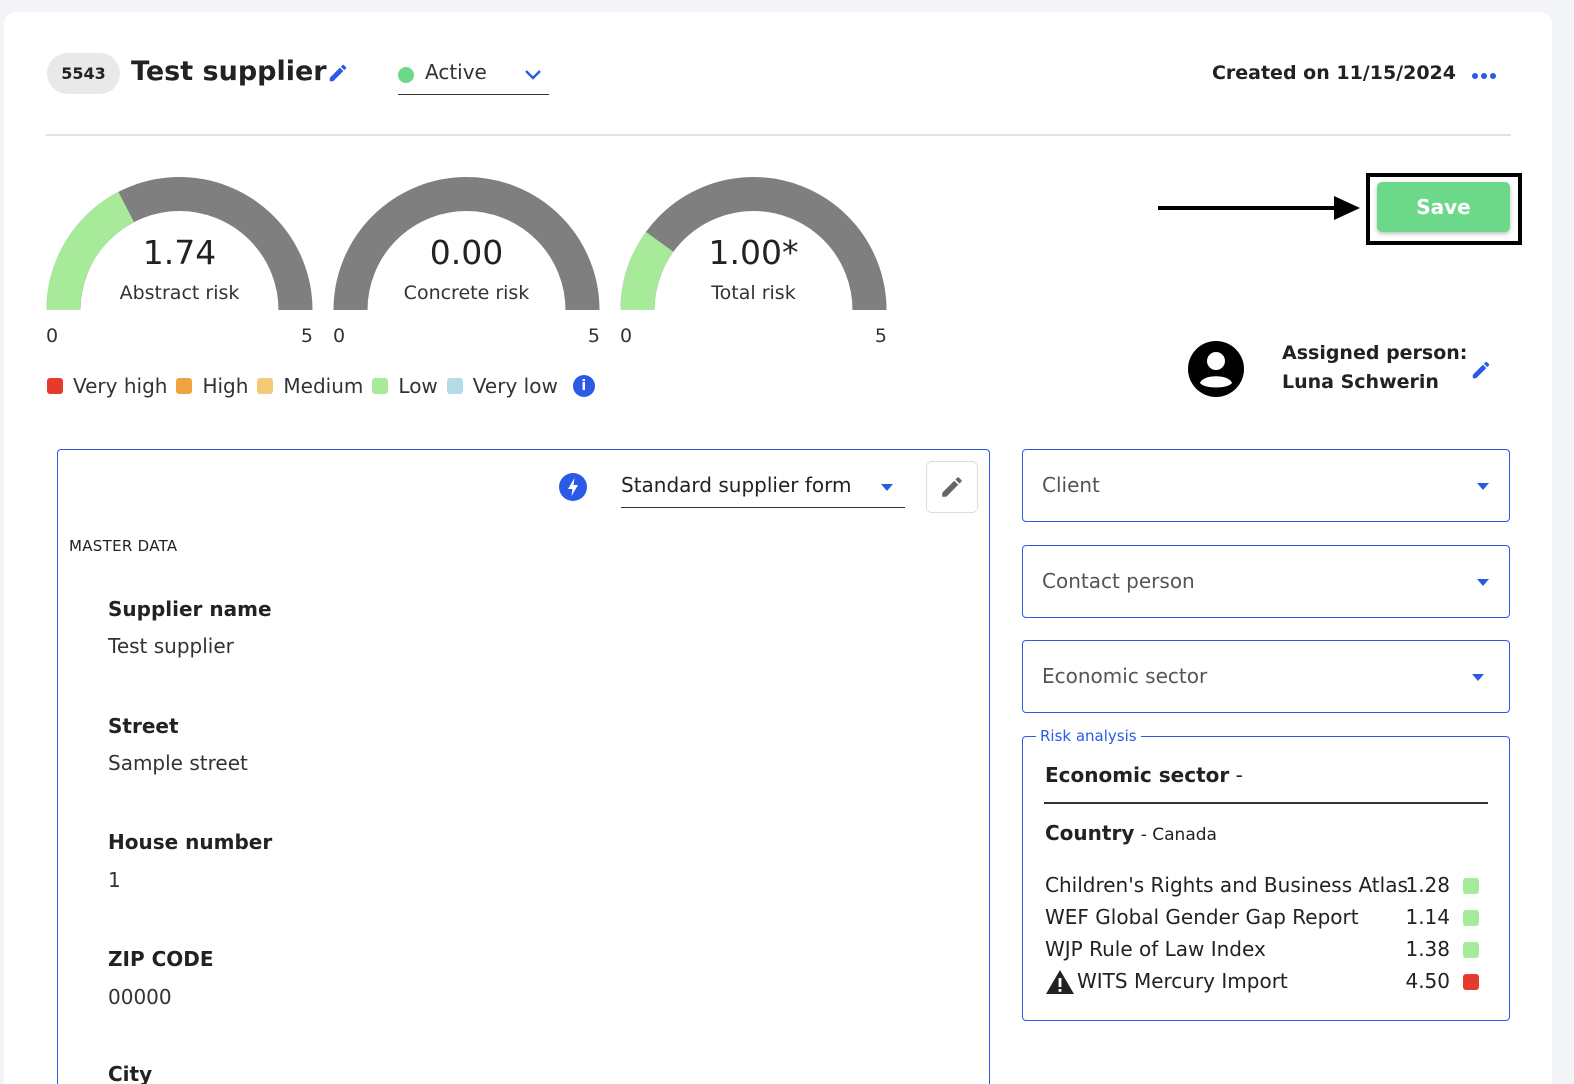  Describe the element at coordinates (1266, 803) in the screenshot. I see `risk-divider` at that location.